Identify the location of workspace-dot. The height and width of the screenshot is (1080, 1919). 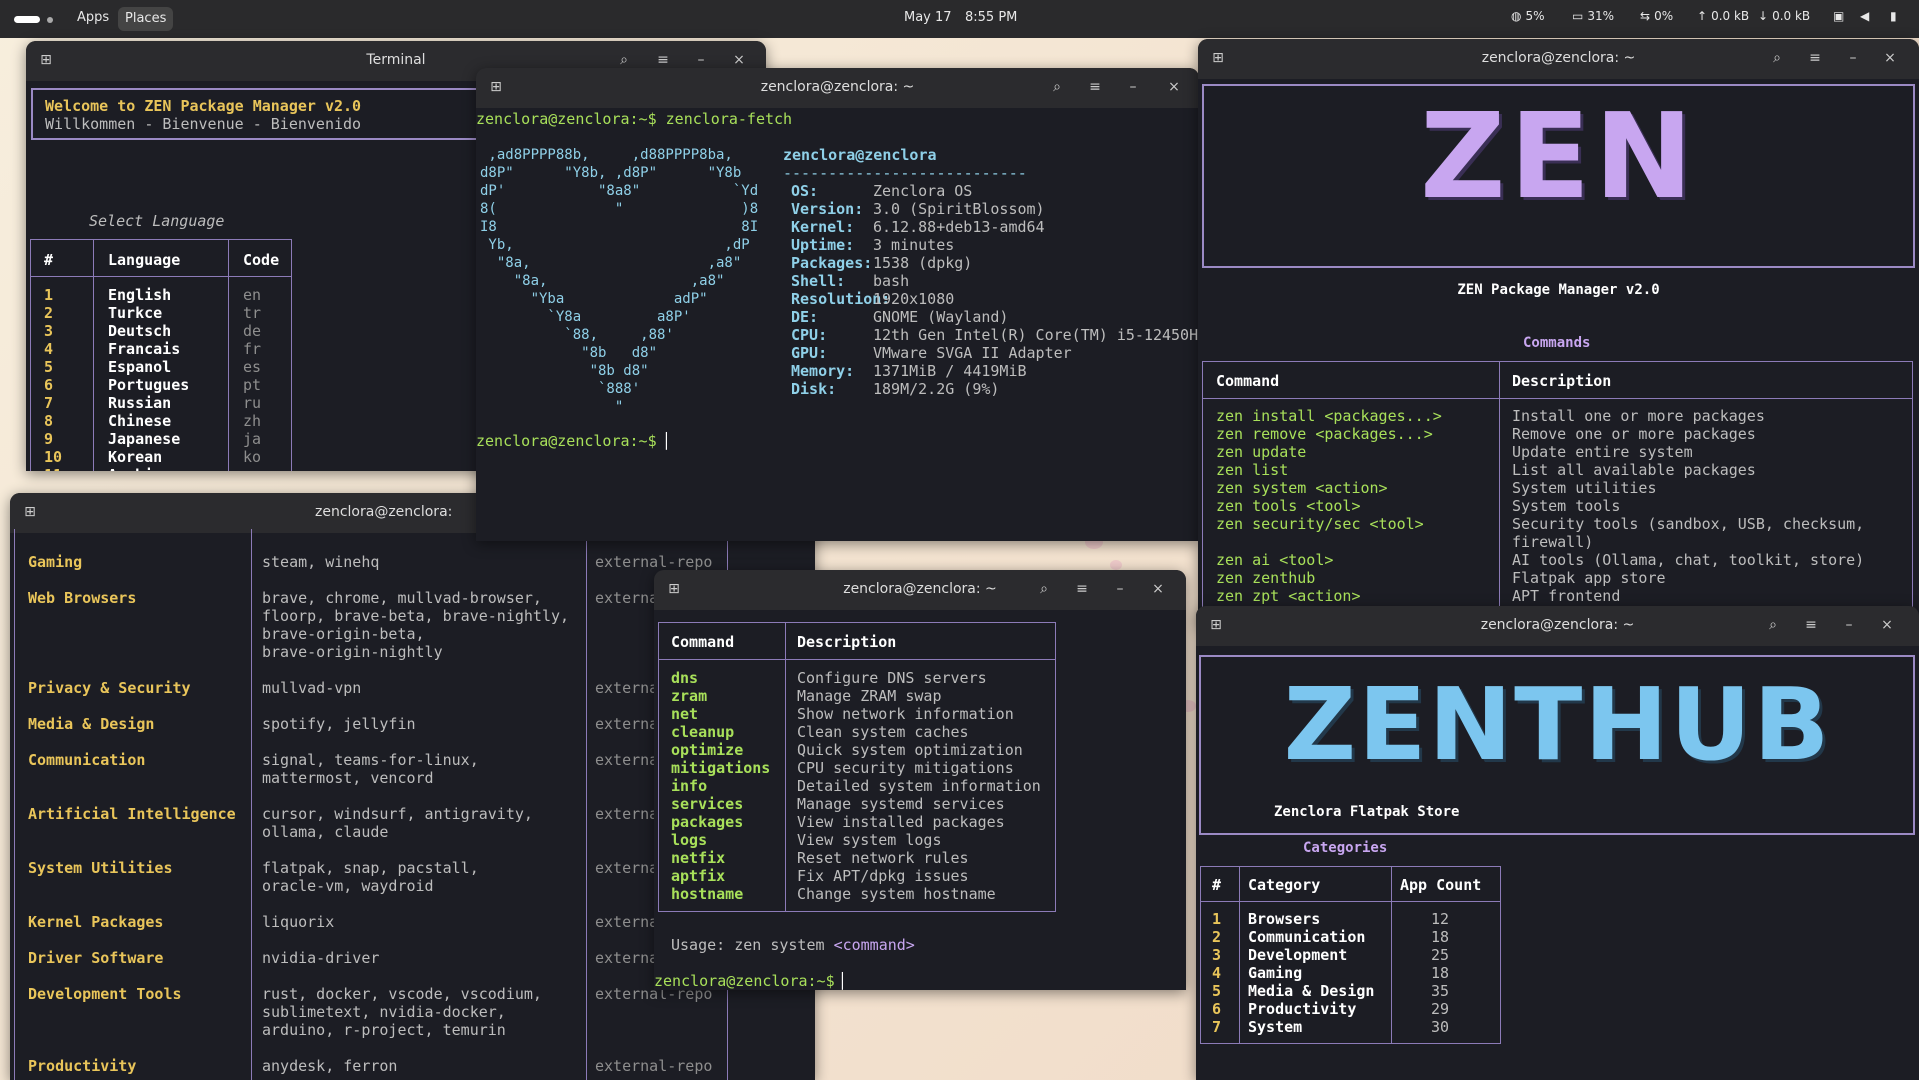
(50, 20).